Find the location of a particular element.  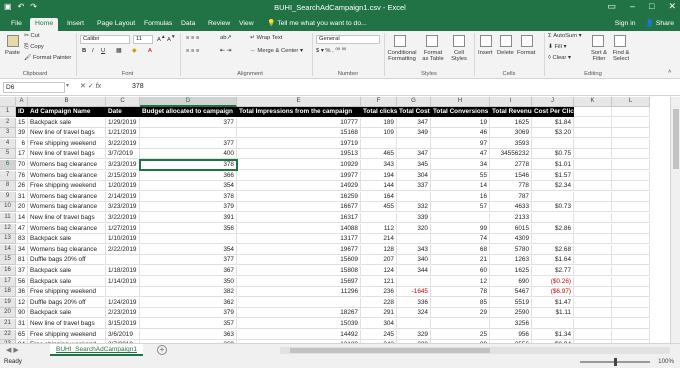

find-select-icon is located at coordinates (620, 41).